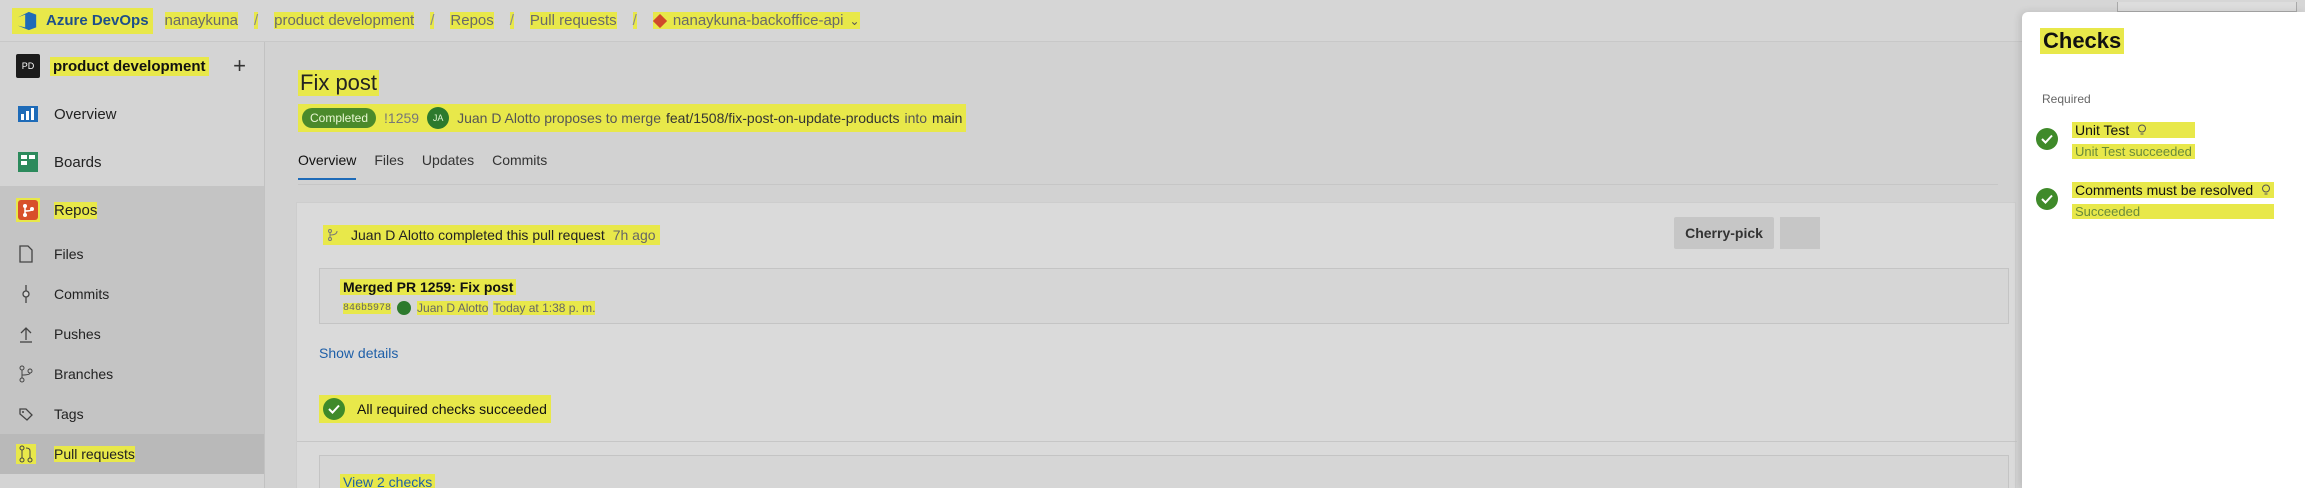 The height and width of the screenshot is (488, 2305). I want to click on revert-button, so click(1800, 233).